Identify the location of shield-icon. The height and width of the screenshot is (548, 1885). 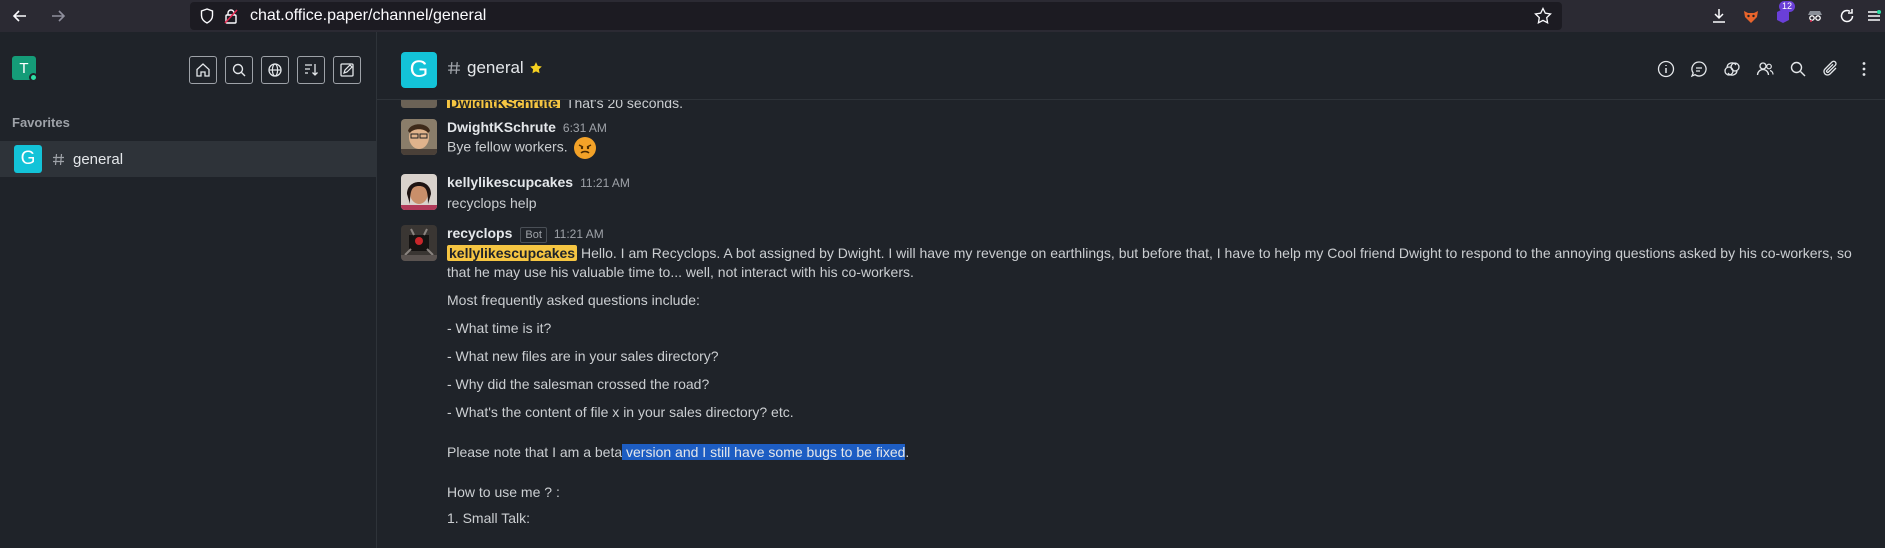
(207, 16).